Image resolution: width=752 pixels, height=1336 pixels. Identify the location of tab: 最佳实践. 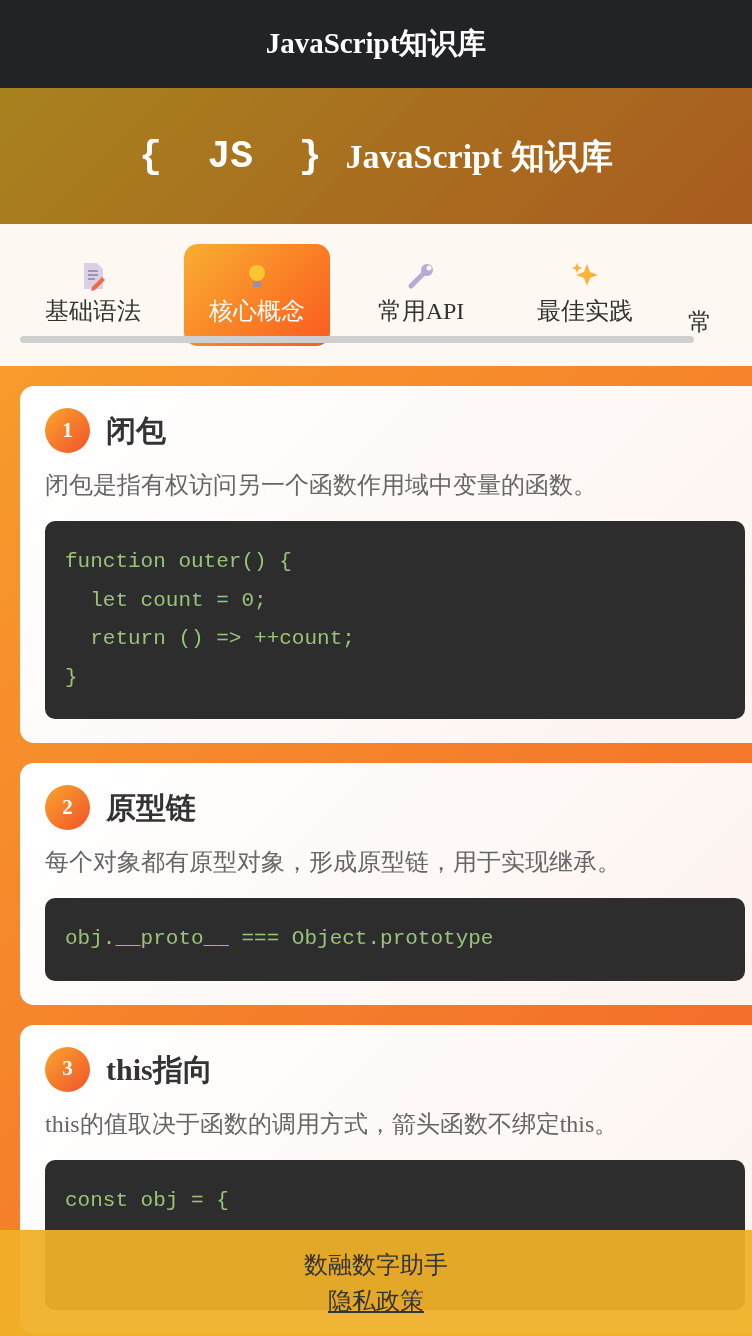
(585, 295).